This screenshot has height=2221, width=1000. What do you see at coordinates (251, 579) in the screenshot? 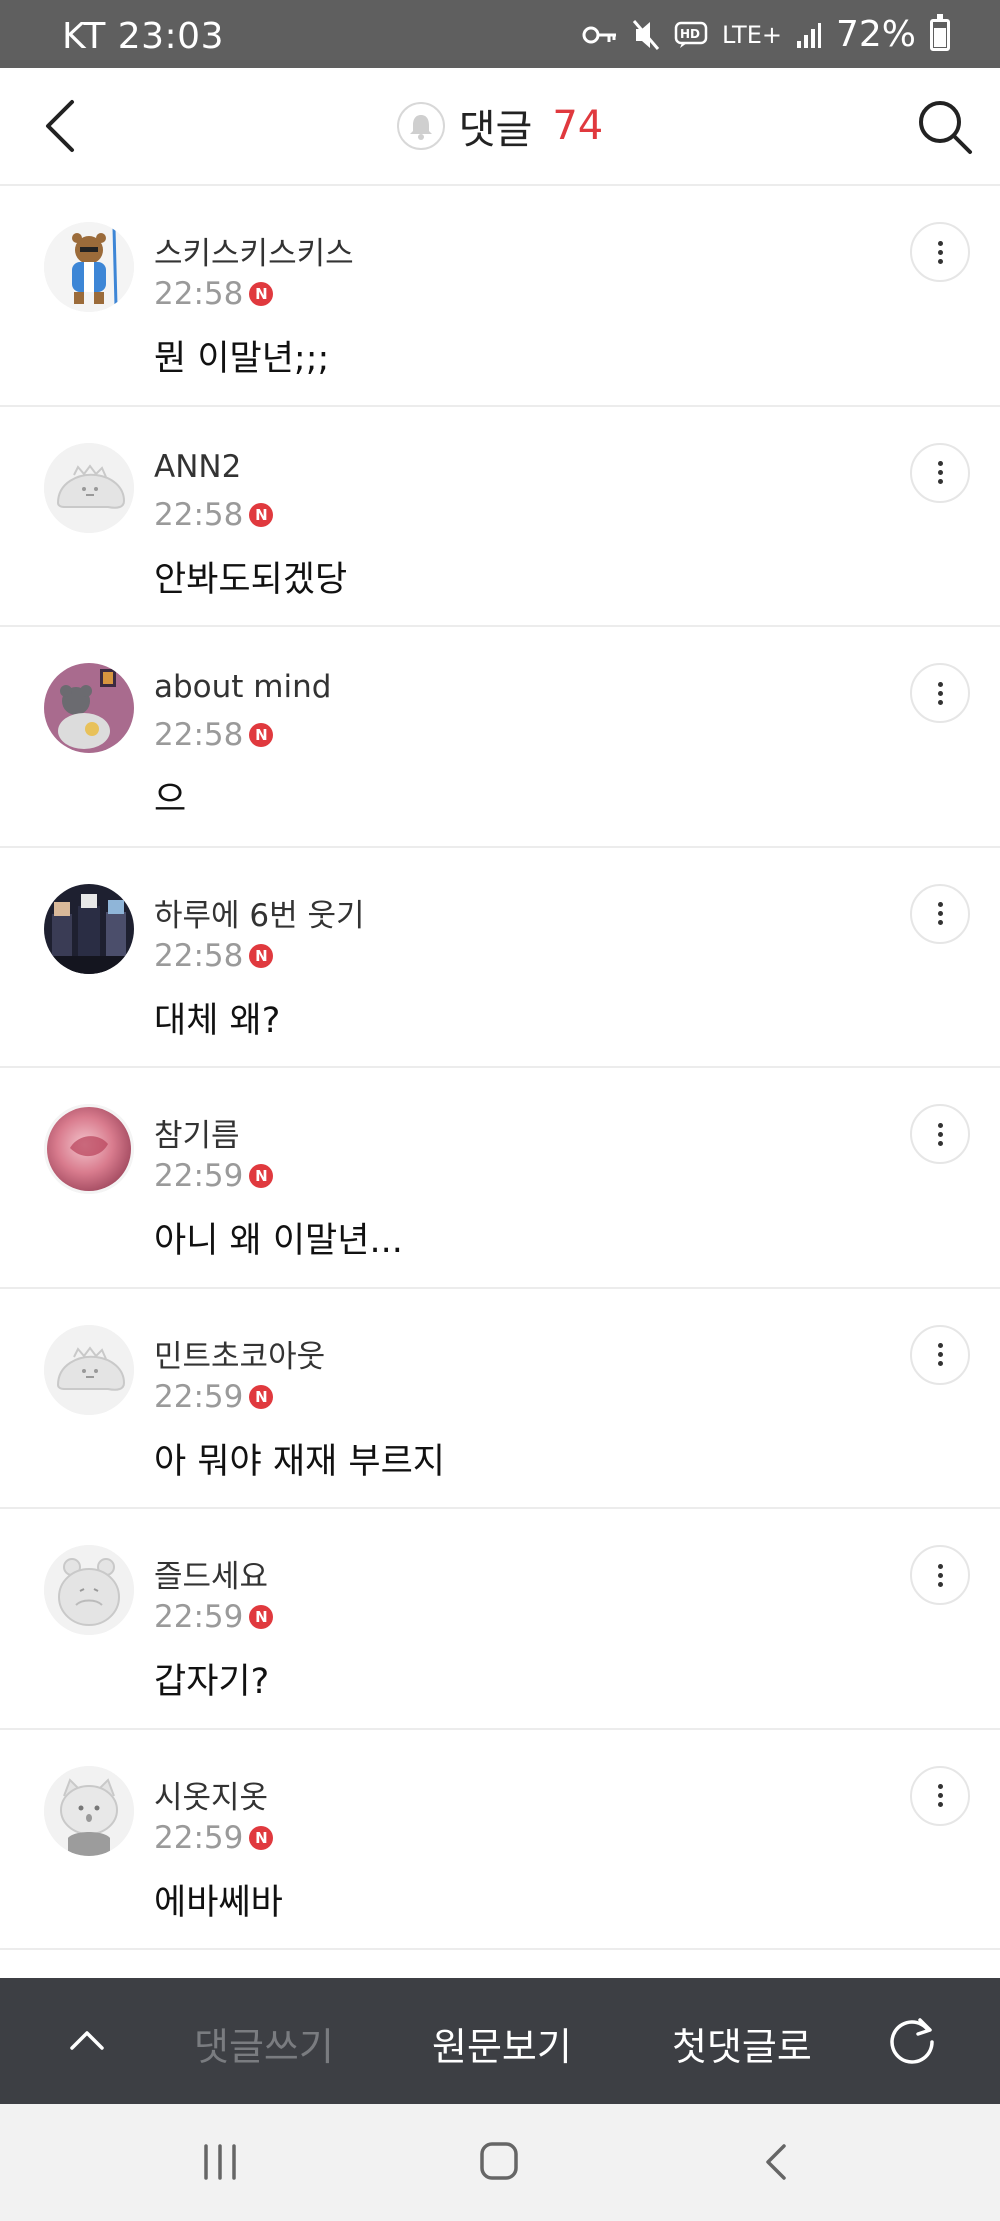
I see `comment-text: 안봐도되겠당` at bounding box center [251, 579].